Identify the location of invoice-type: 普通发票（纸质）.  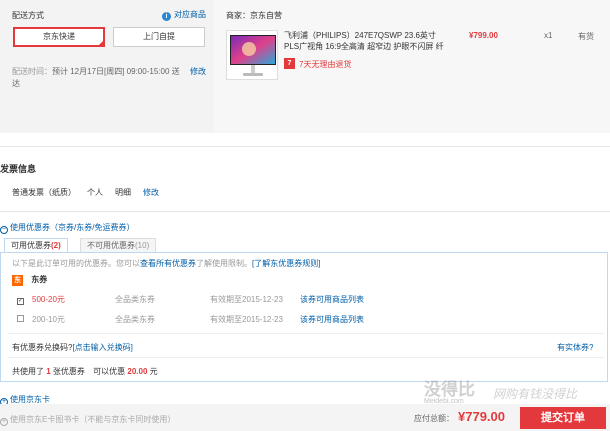
(44, 192).